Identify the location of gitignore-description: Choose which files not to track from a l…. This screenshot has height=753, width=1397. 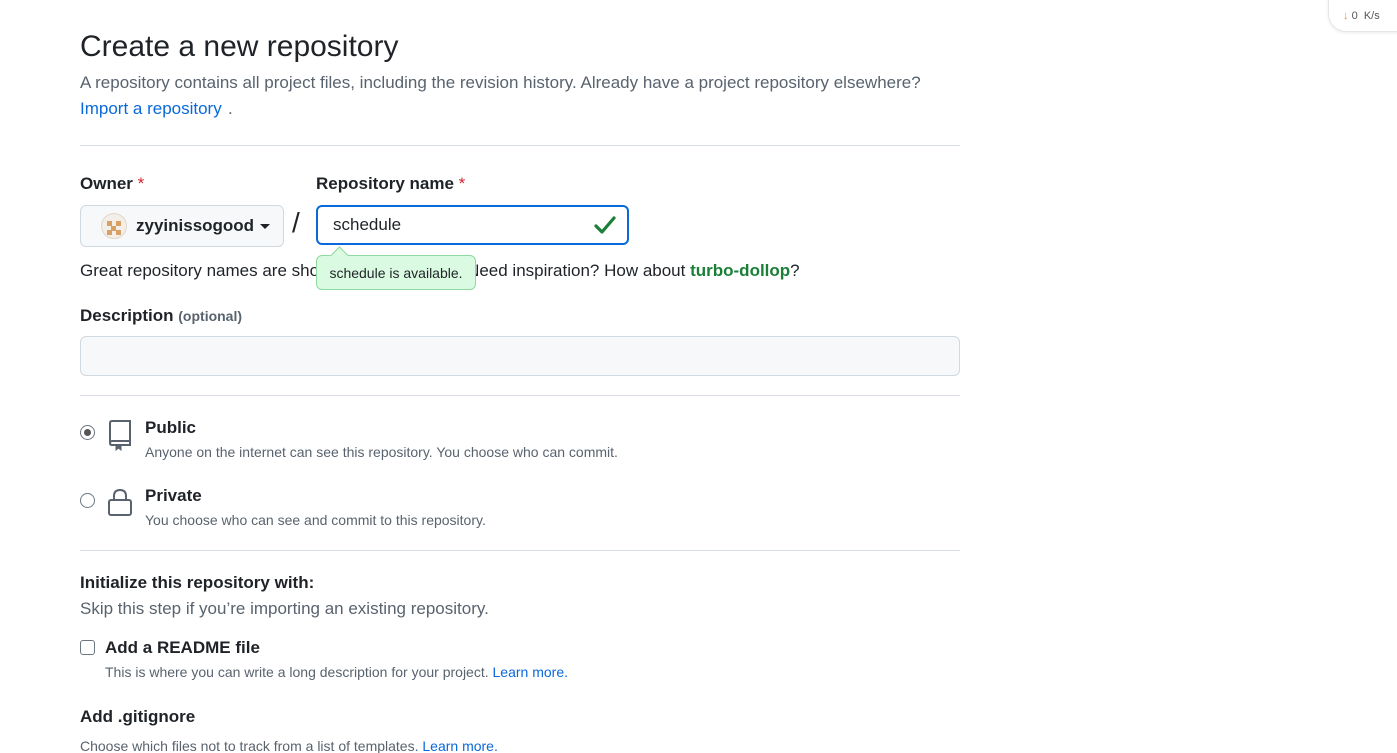
(289, 745).